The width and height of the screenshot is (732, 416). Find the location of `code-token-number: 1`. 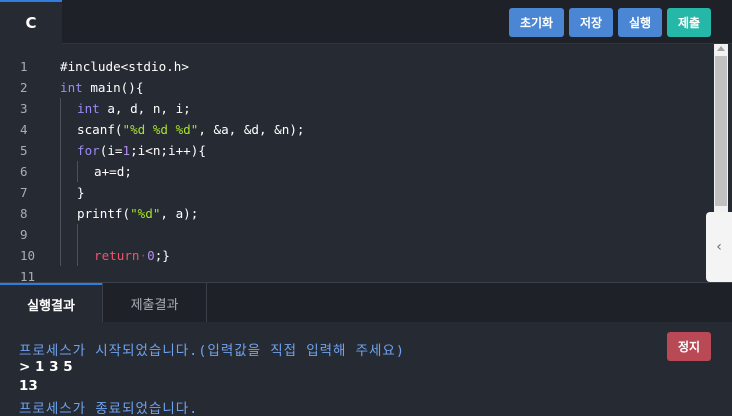

code-token-number: 1 is located at coordinates (126, 150).